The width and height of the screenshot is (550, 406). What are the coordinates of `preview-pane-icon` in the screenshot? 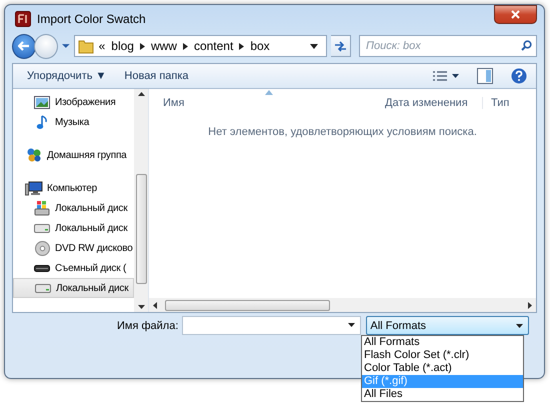 It's located at (485, 76).